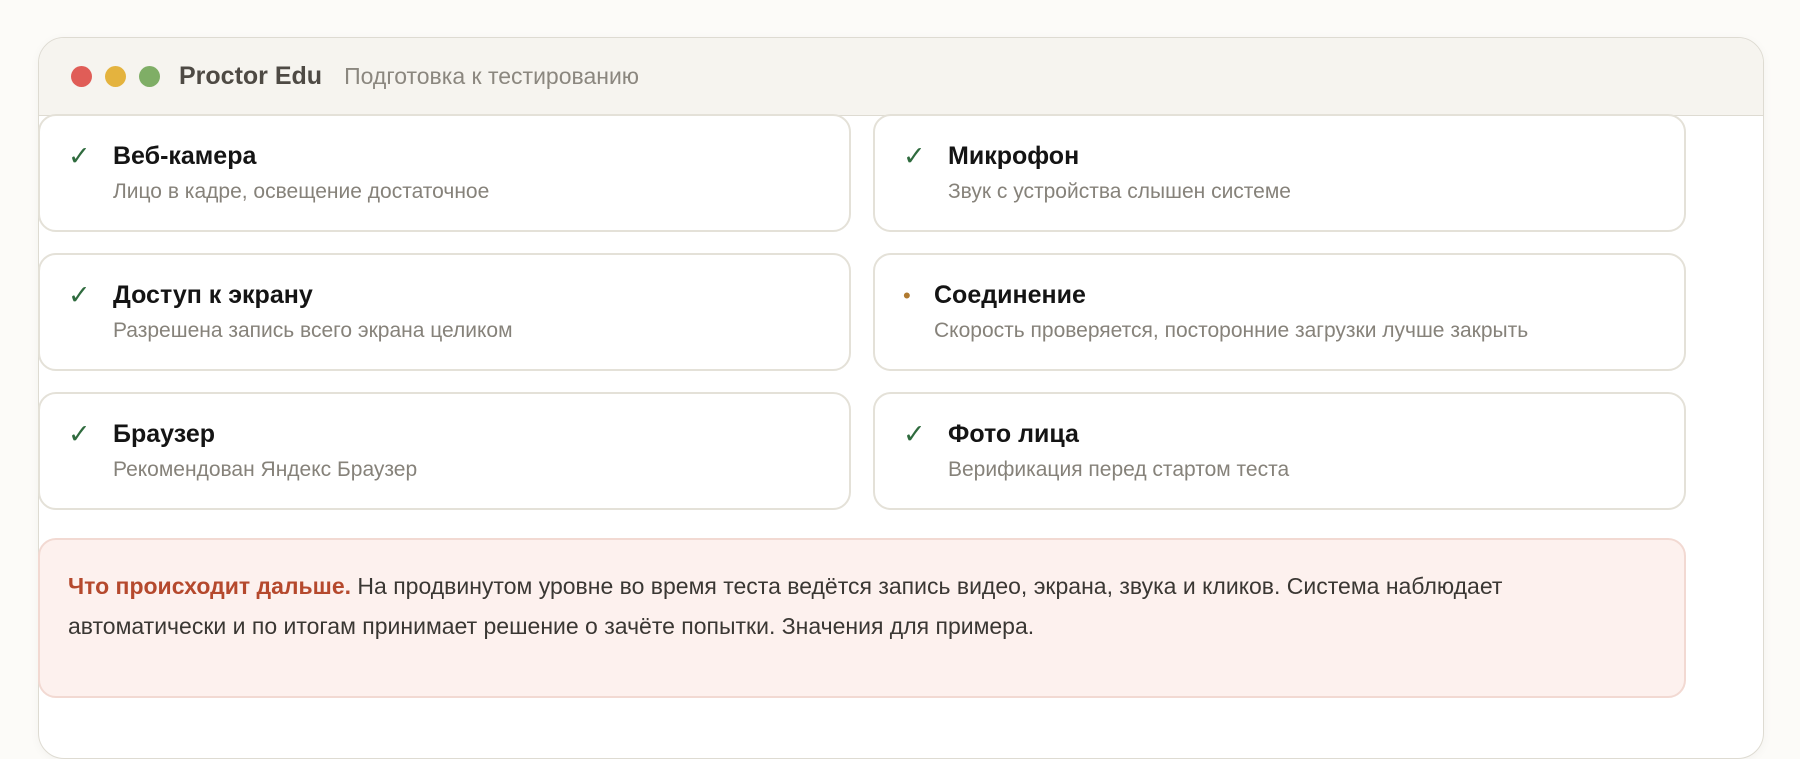 This screenshot has width=1800, height=759. Describe the element at coordinates (251, 76) in the screenshot. I see `app-title: Proctor Edu` at that location.